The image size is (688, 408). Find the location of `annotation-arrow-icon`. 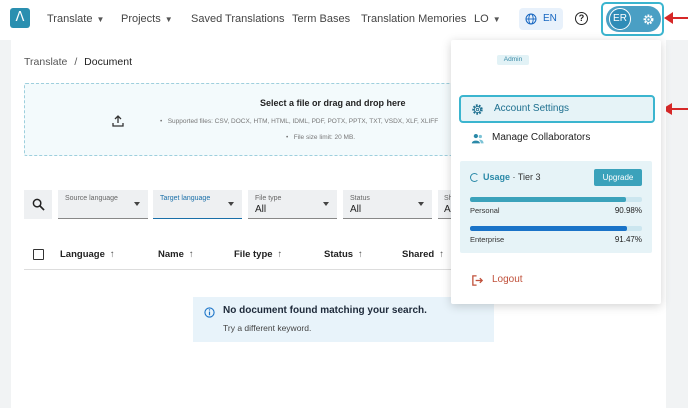

annotation-arrow-icon is located at coordinates (676, 18).